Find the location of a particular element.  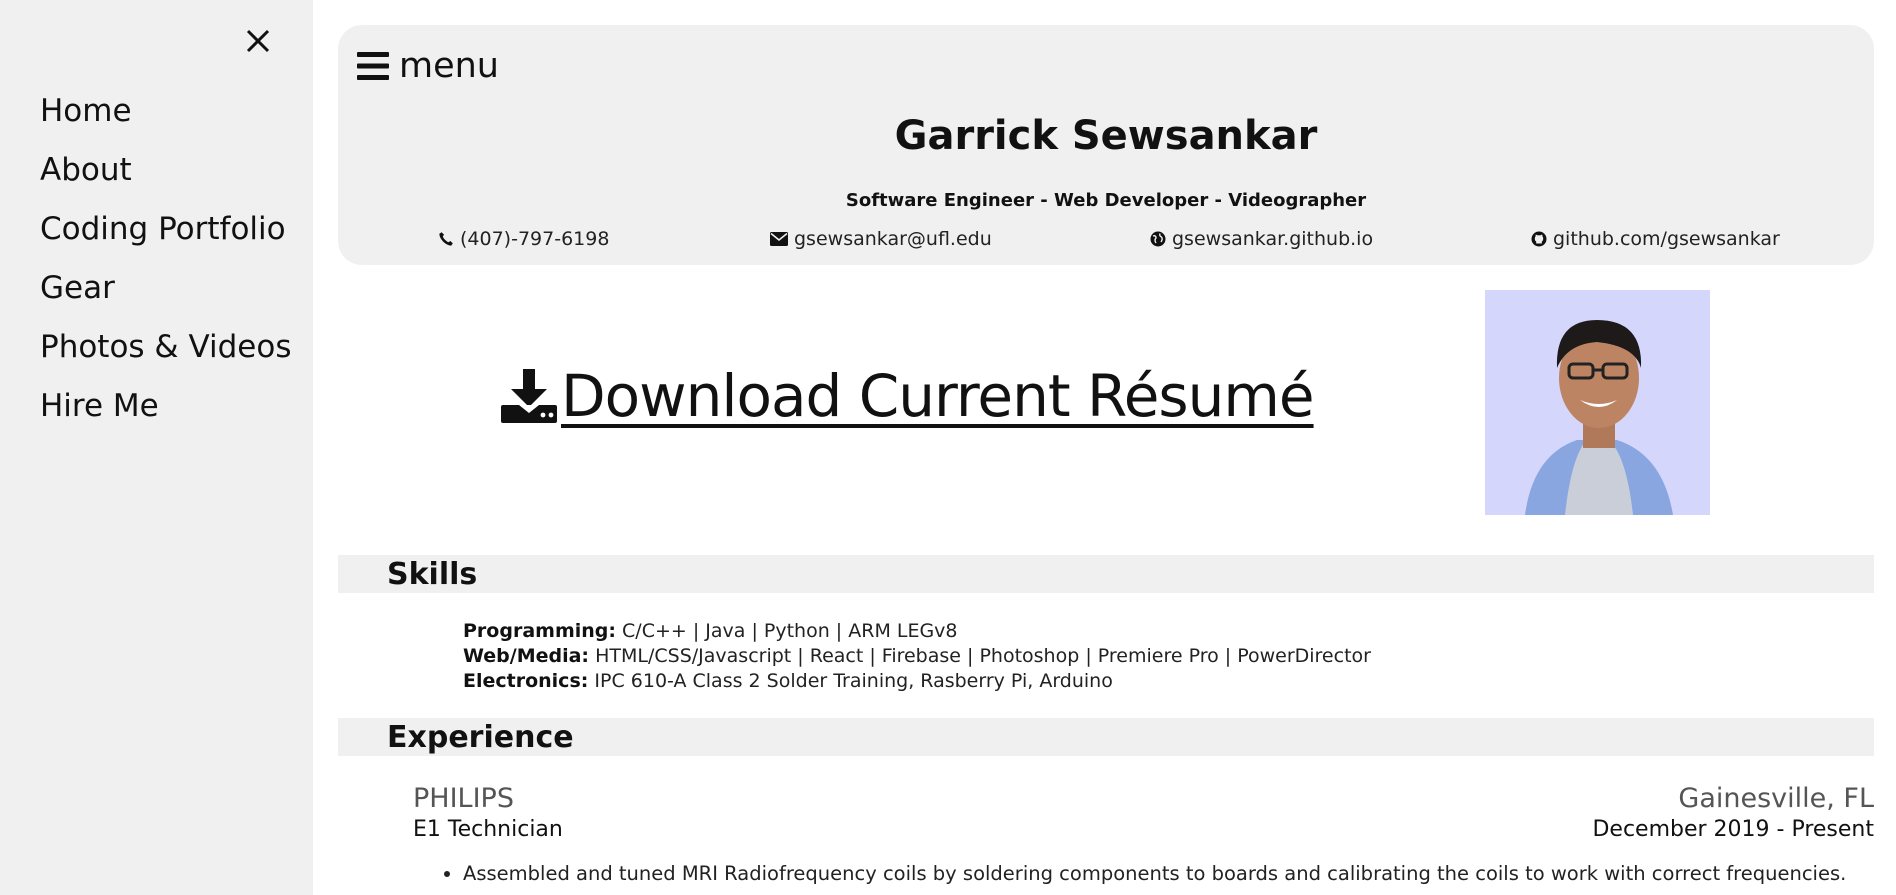

skills-section-header: Skills is located at coordinates (1106, 574).